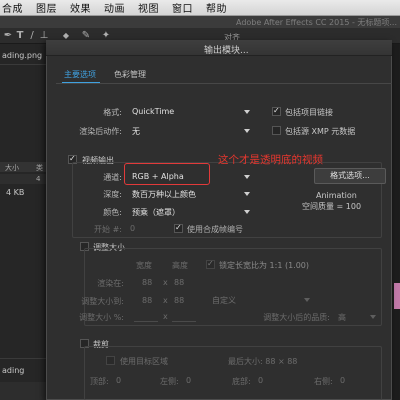 The height and width of the screenshot is (400, 400). Describe the element at coordinates (179, 300) in the screenshot. I see `resize-to-height: 88` at that location.